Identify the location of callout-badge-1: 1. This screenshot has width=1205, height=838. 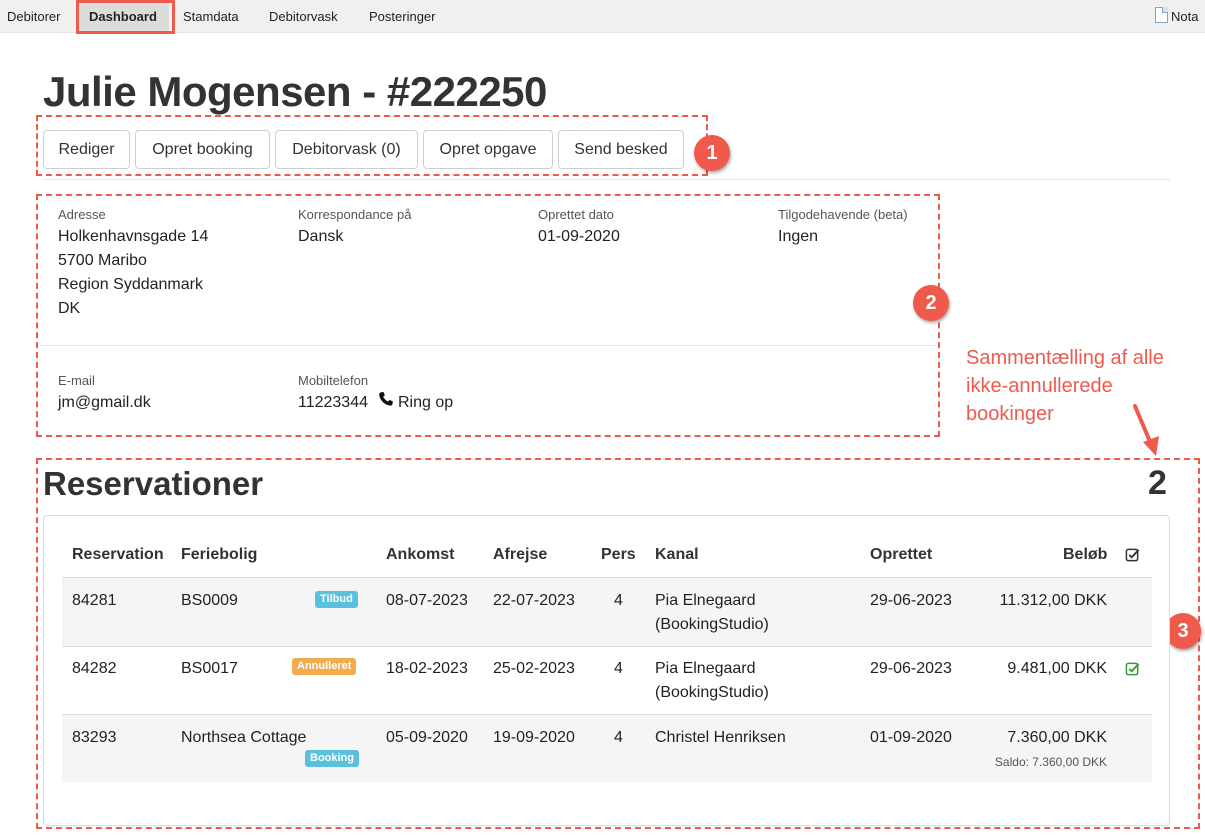
(712, 153).